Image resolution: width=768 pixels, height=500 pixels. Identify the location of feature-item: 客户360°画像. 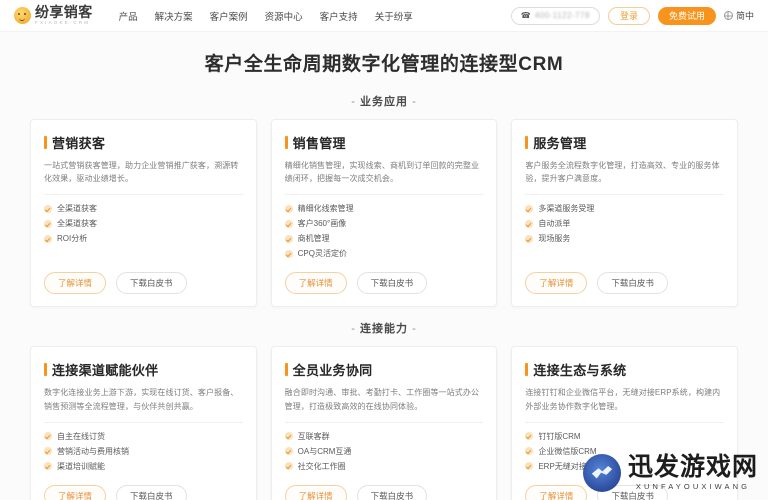
(384, 223).